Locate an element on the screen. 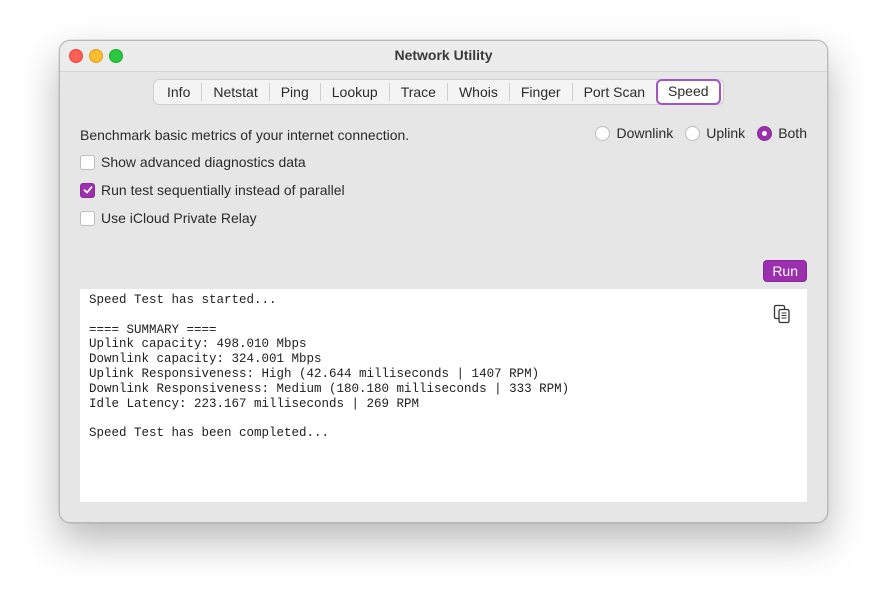 The height and width of the screenshot is (600, 886). window-title: Network Utility is located at coordinates (443, 55).